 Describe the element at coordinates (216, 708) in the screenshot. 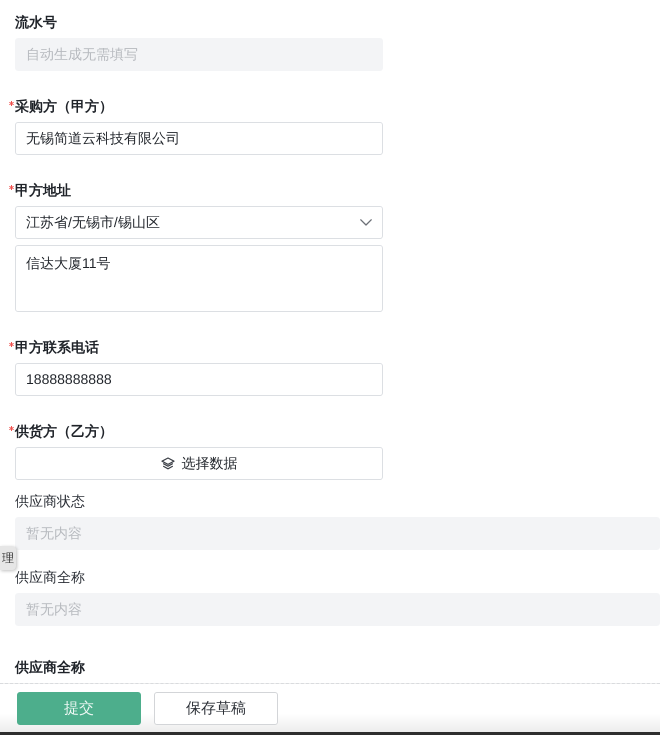

I see `save-draft-button: 保存草稿` at that location.